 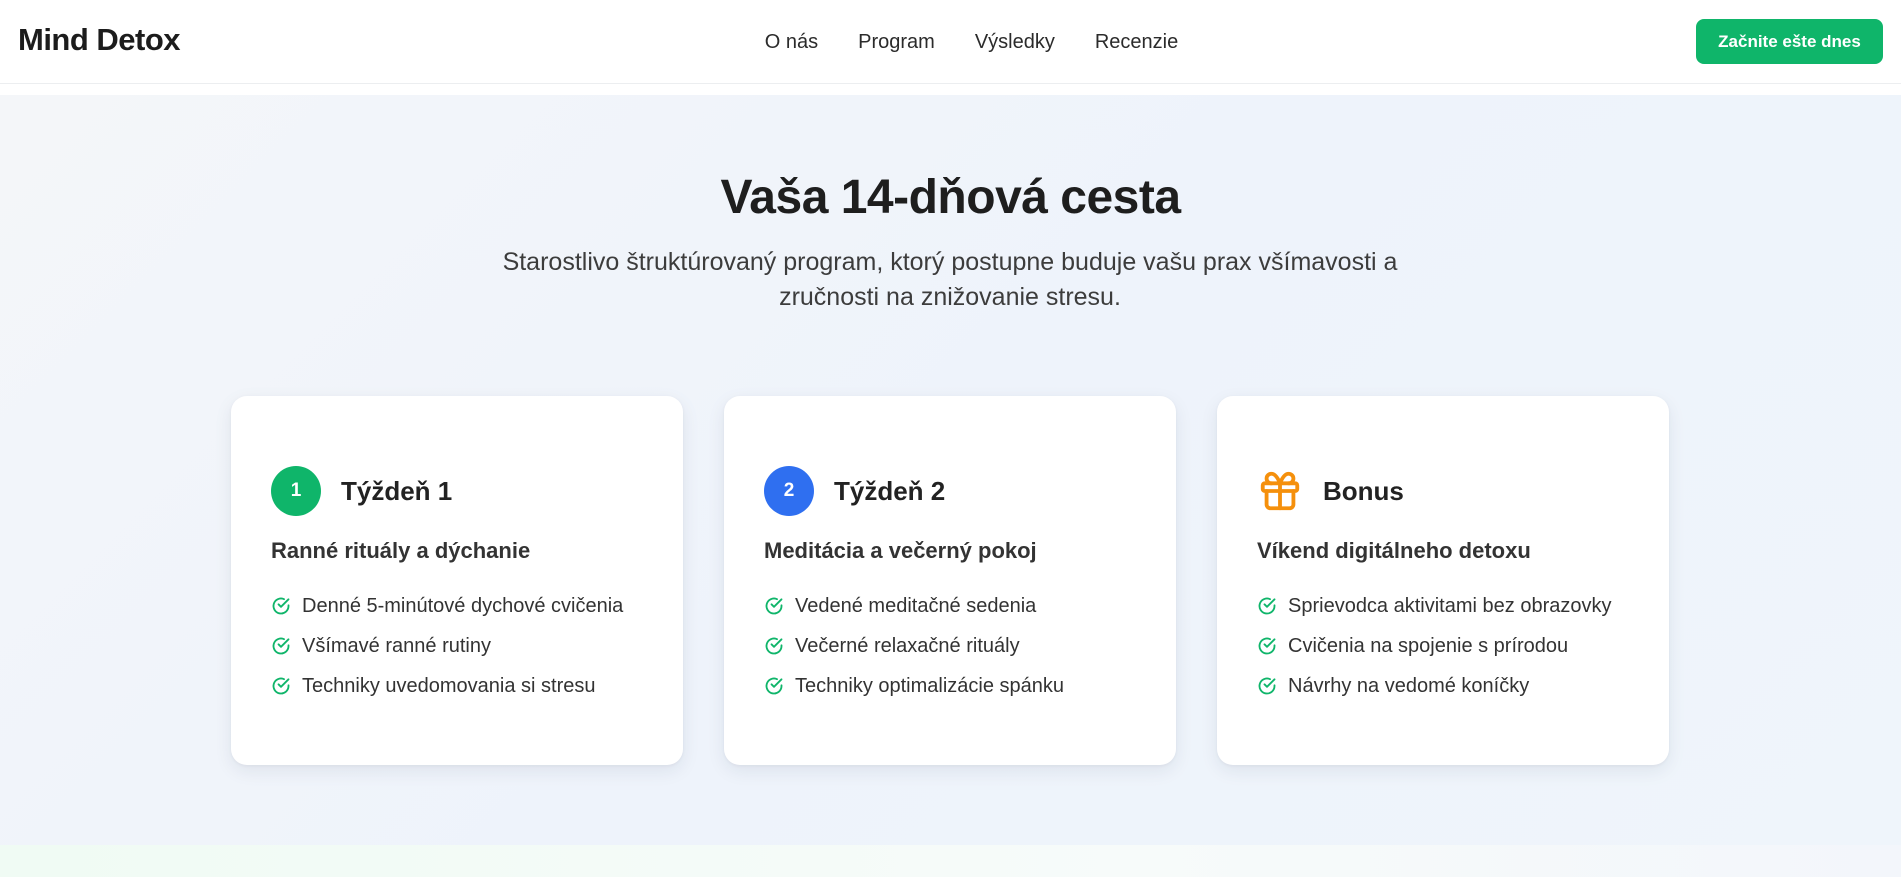 I want to click on section-title: Vaša 14-dňová cesta, so click(x=950, y=197).